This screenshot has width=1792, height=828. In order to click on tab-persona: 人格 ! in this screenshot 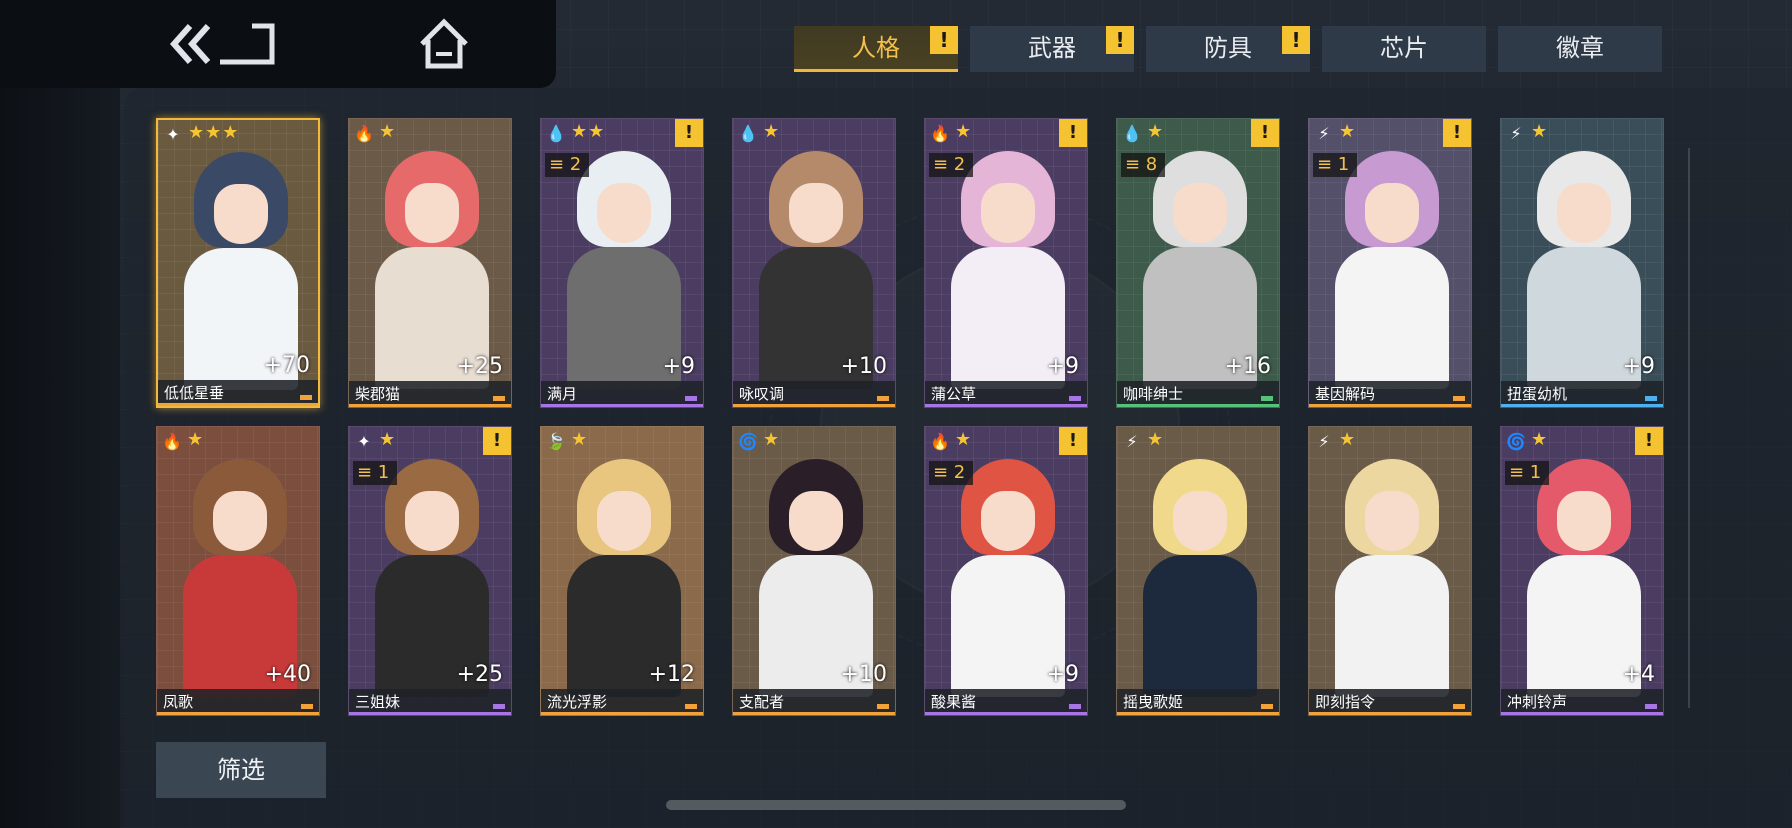, I will do `click(876, 49)`.